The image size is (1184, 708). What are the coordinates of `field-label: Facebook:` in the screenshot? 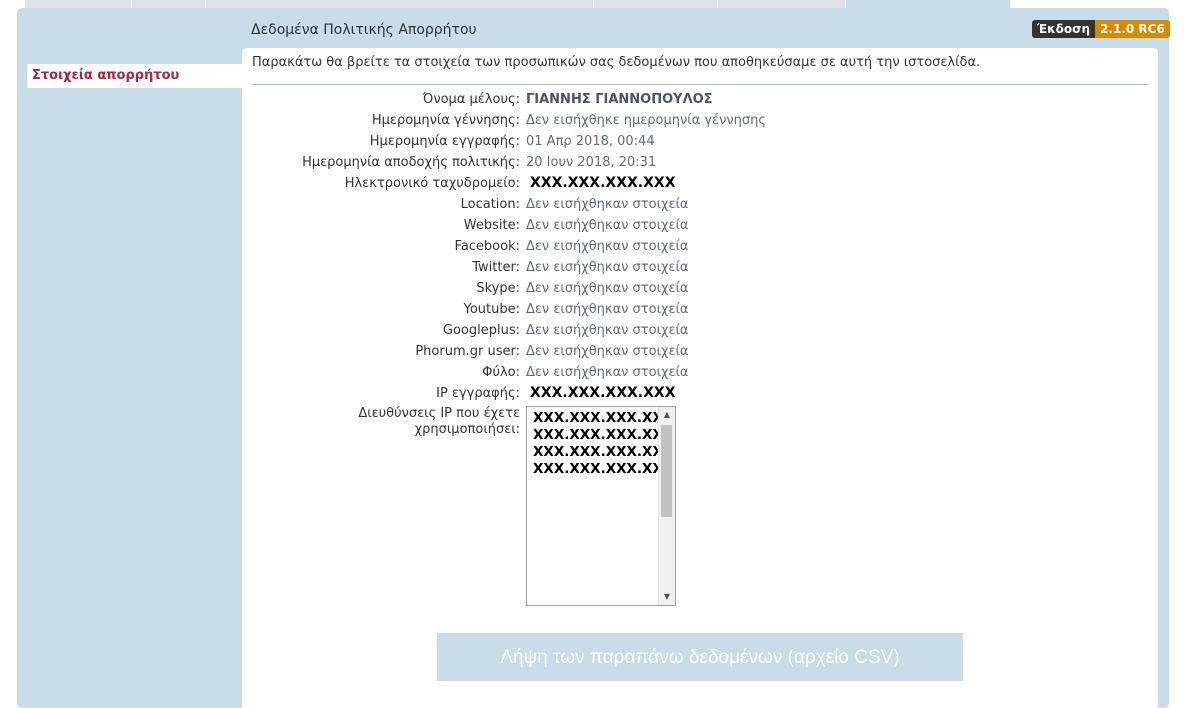 It's located at (487, 246).